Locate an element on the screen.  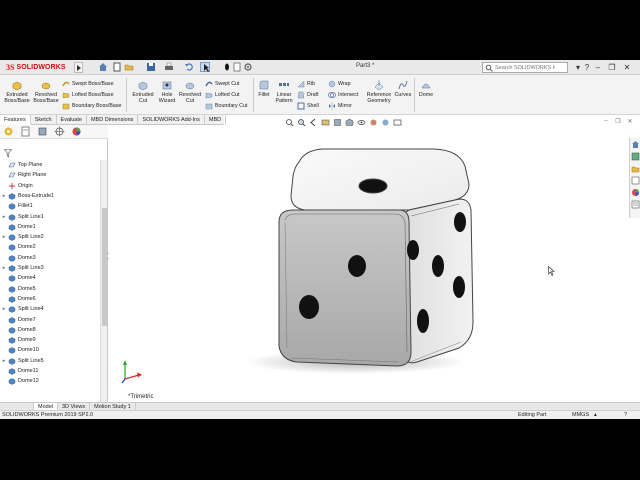
doc-restore-button: ❐ is located at coordinates (618, 121).